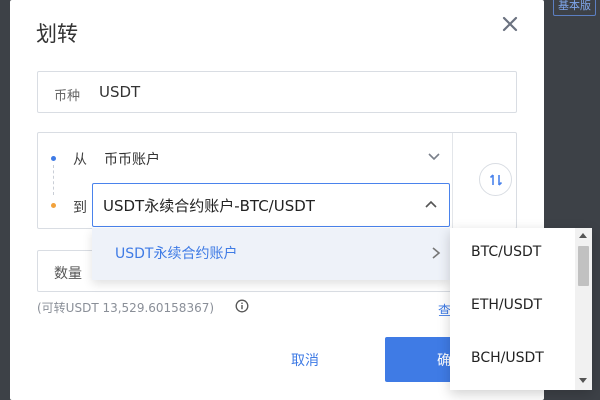  I want to click on scroll-up-arrow-icon, so click(583, 235).